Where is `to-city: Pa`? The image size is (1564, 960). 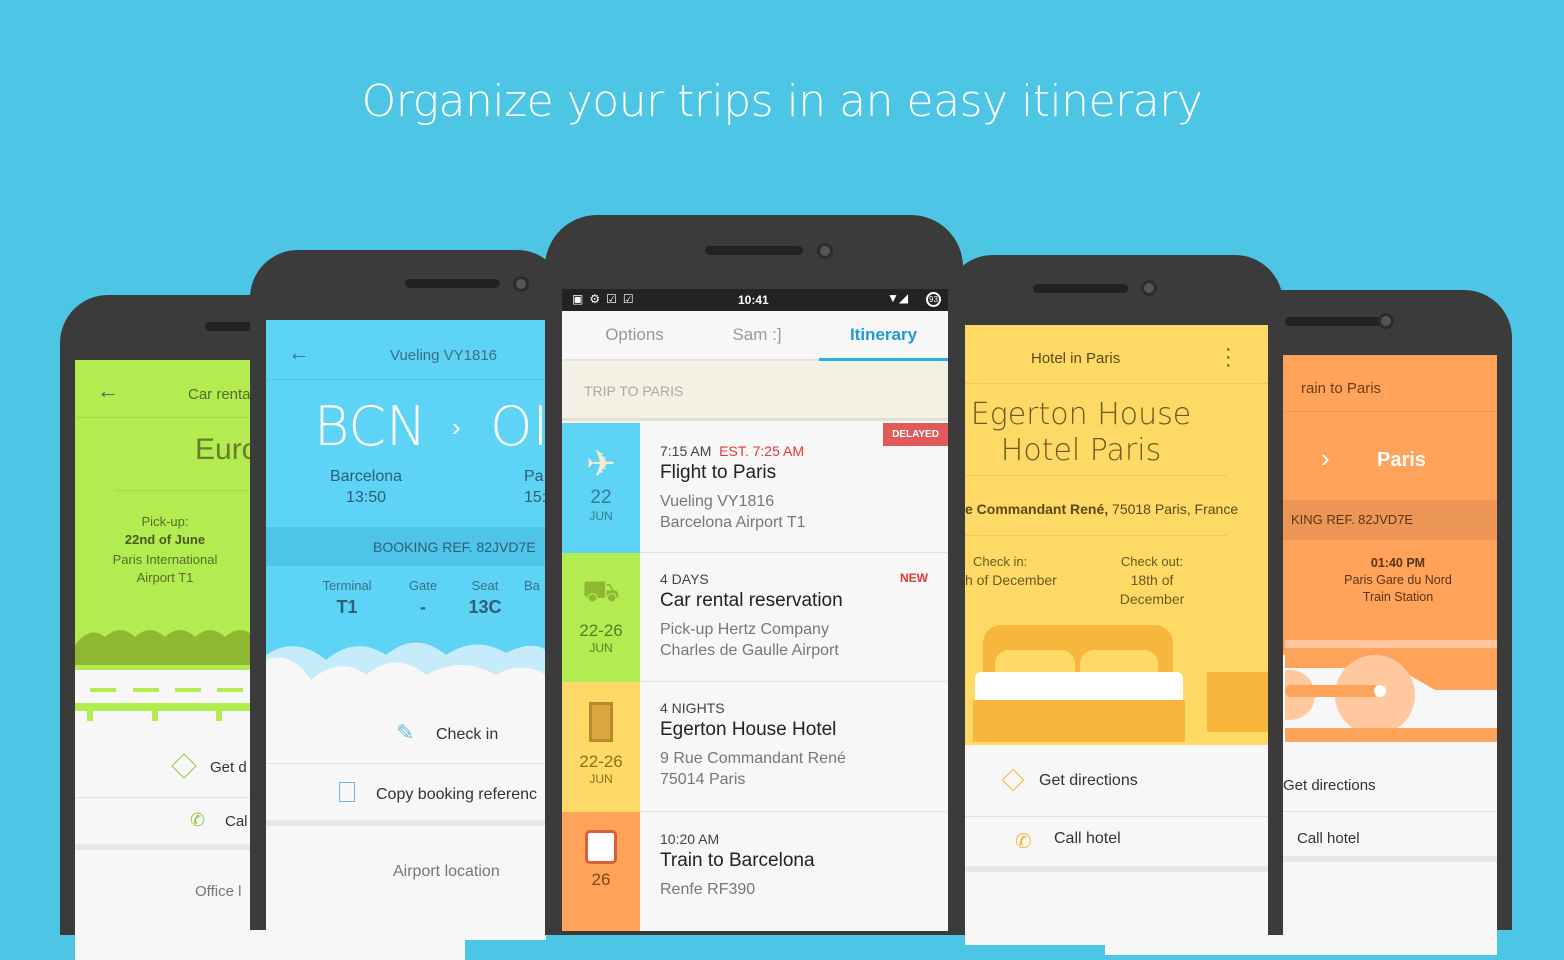
to-city: Pa is located at coordinates (534, 476).